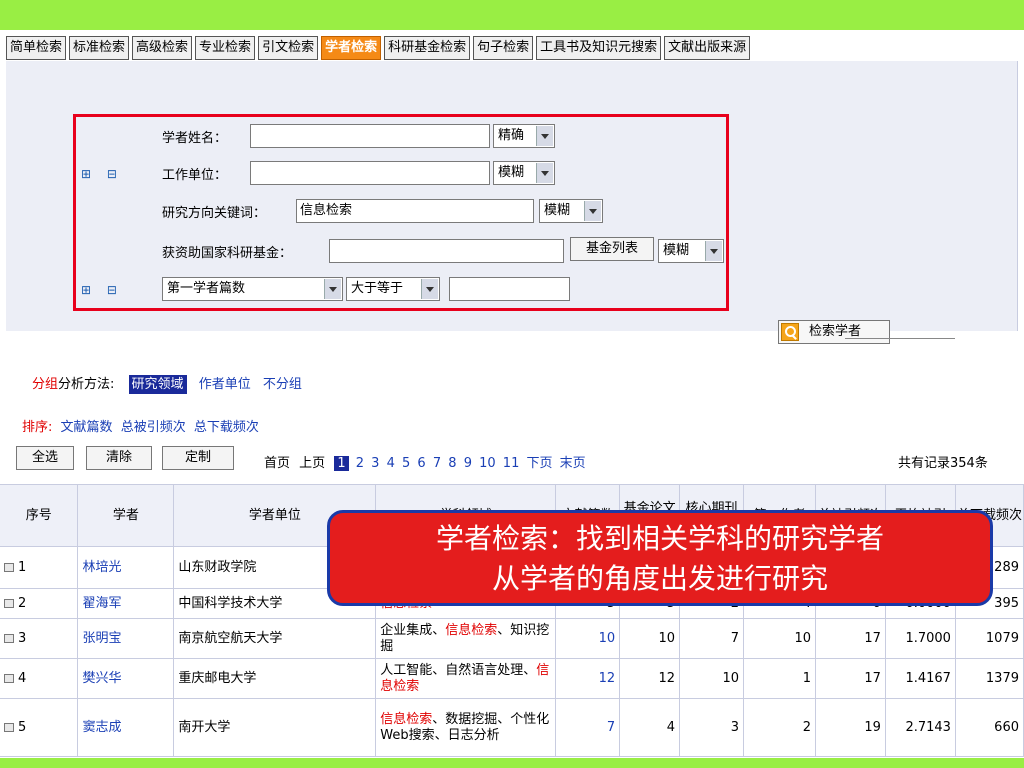  What do you see at coordinates (511, 463) in the screenshot?
I see `page-link: 11` at bounding box center [511, 463].